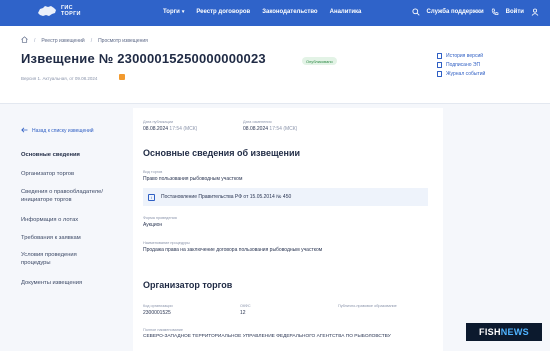 This screenshot has width=550, height=351. What do you see at coordinates (59, 78) in the screenshot?
I see `version-info: Версия 1. Актуальная, от 09.08.2024` at bounding box center [59, 78].